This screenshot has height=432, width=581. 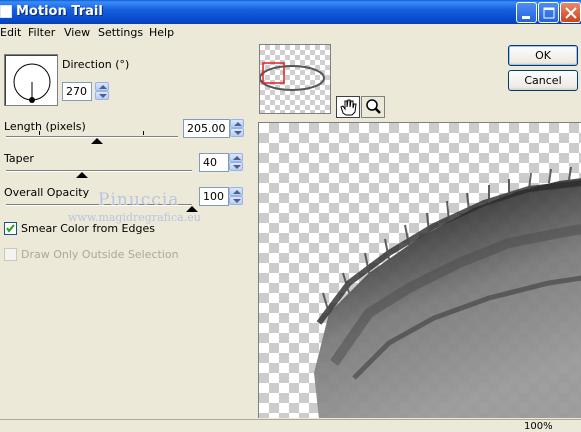 I want to click on taper-spin-down, so click(x=236, y=166).